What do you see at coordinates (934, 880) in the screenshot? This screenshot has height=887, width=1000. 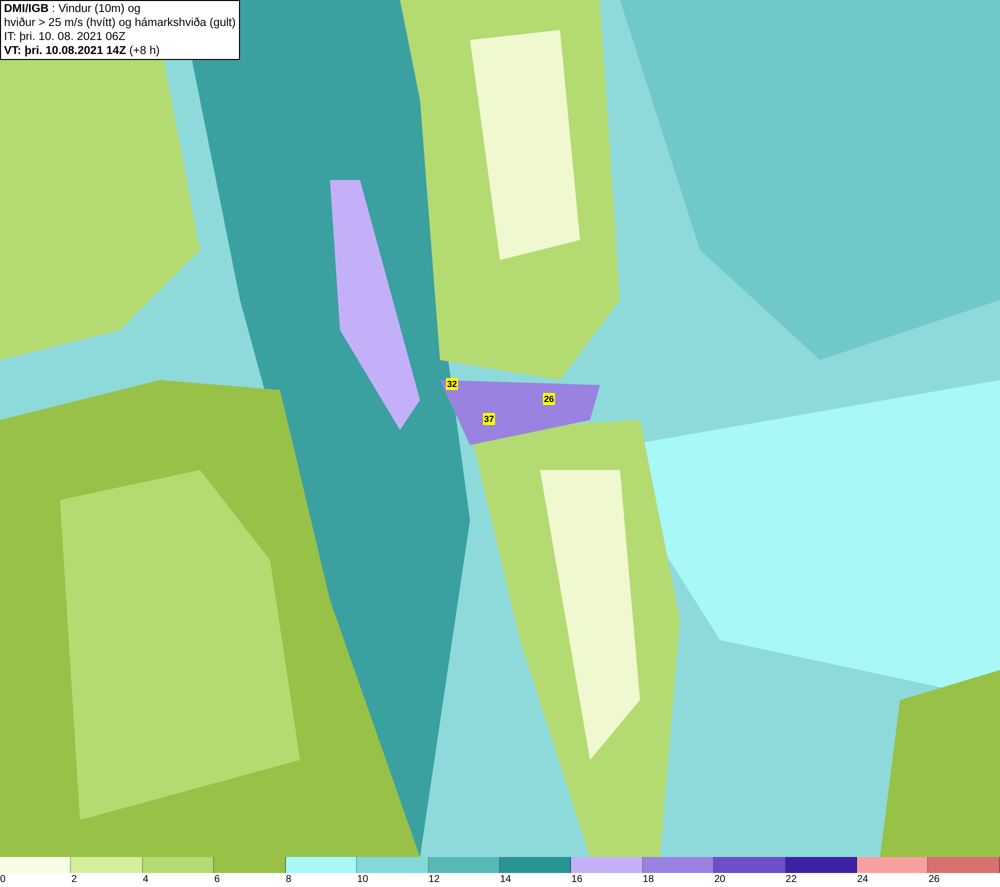 I see `legend-label: 26` at bounding box center [934, 880].